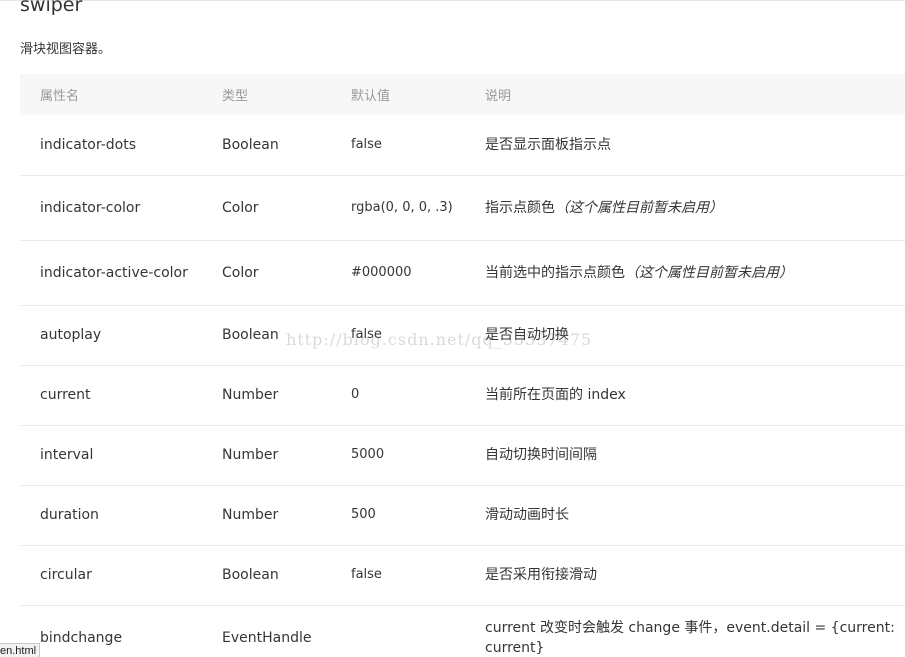 This screenshot has height=657, width=905. What do you see at coordinates (685, 455) in the screenshot?
I see `prop-description: 自动切换时间间隔` at bounding box center [685, 455].